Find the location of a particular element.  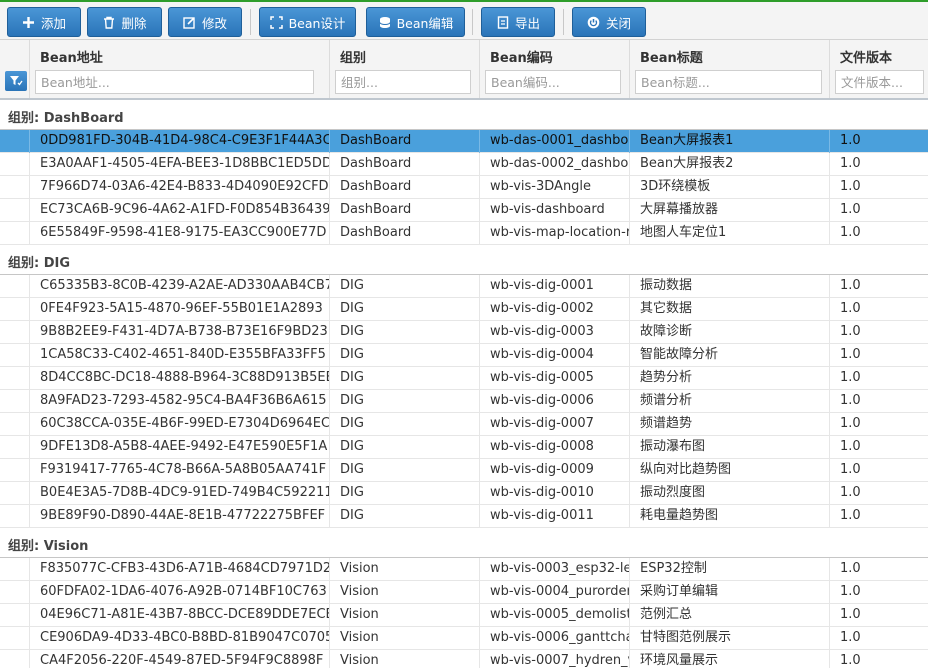

column-header-bean-title: Bean标题 is located at coordinates (729, 69).